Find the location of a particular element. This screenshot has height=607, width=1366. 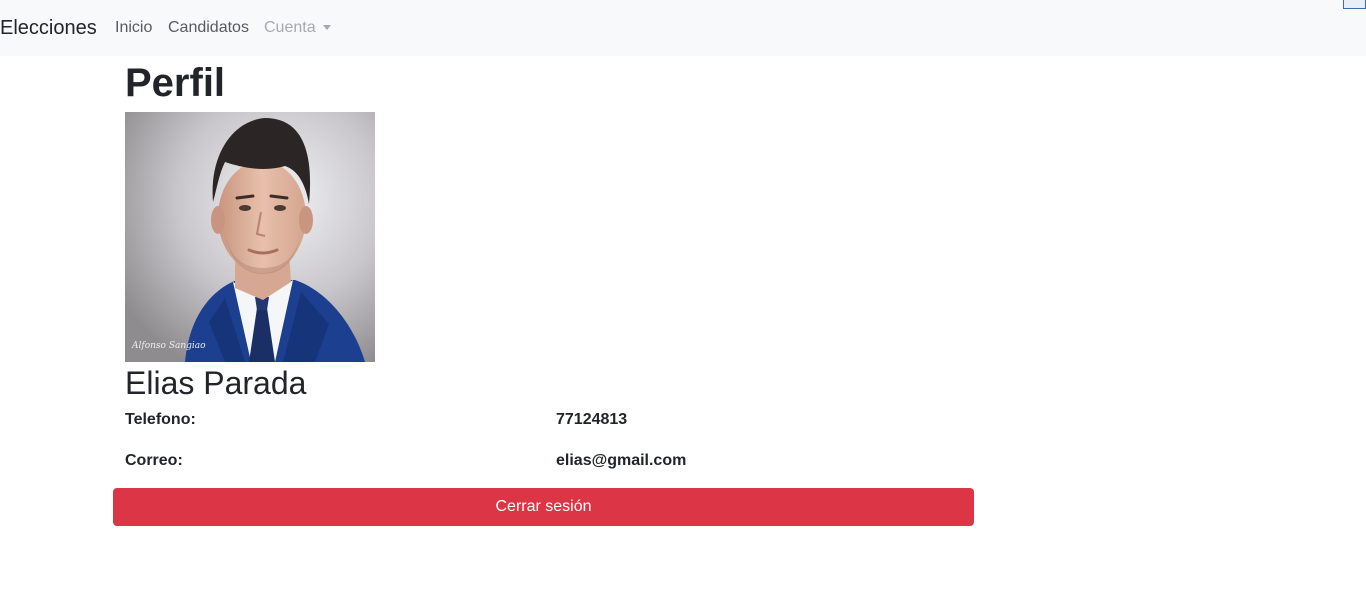

page-title: Perfil is located at coordinates (175, 83).